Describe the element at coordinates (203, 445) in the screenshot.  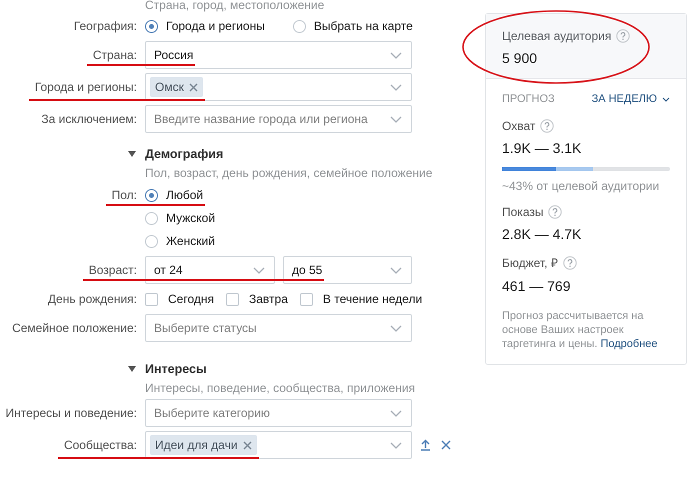
I see `tag-chip: Идеи для дачи` at that location.